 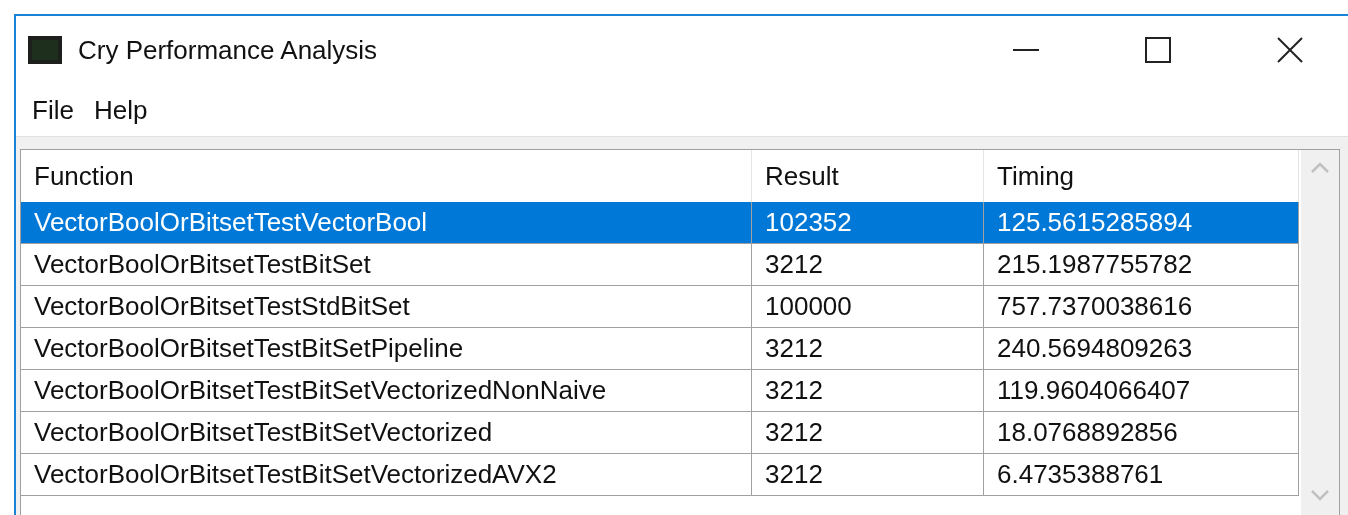 What do you see at coordinates (1141, 265) in the screenshot?
I see `table-cell: 215.1987755782` at bounding box center [1141, 265].